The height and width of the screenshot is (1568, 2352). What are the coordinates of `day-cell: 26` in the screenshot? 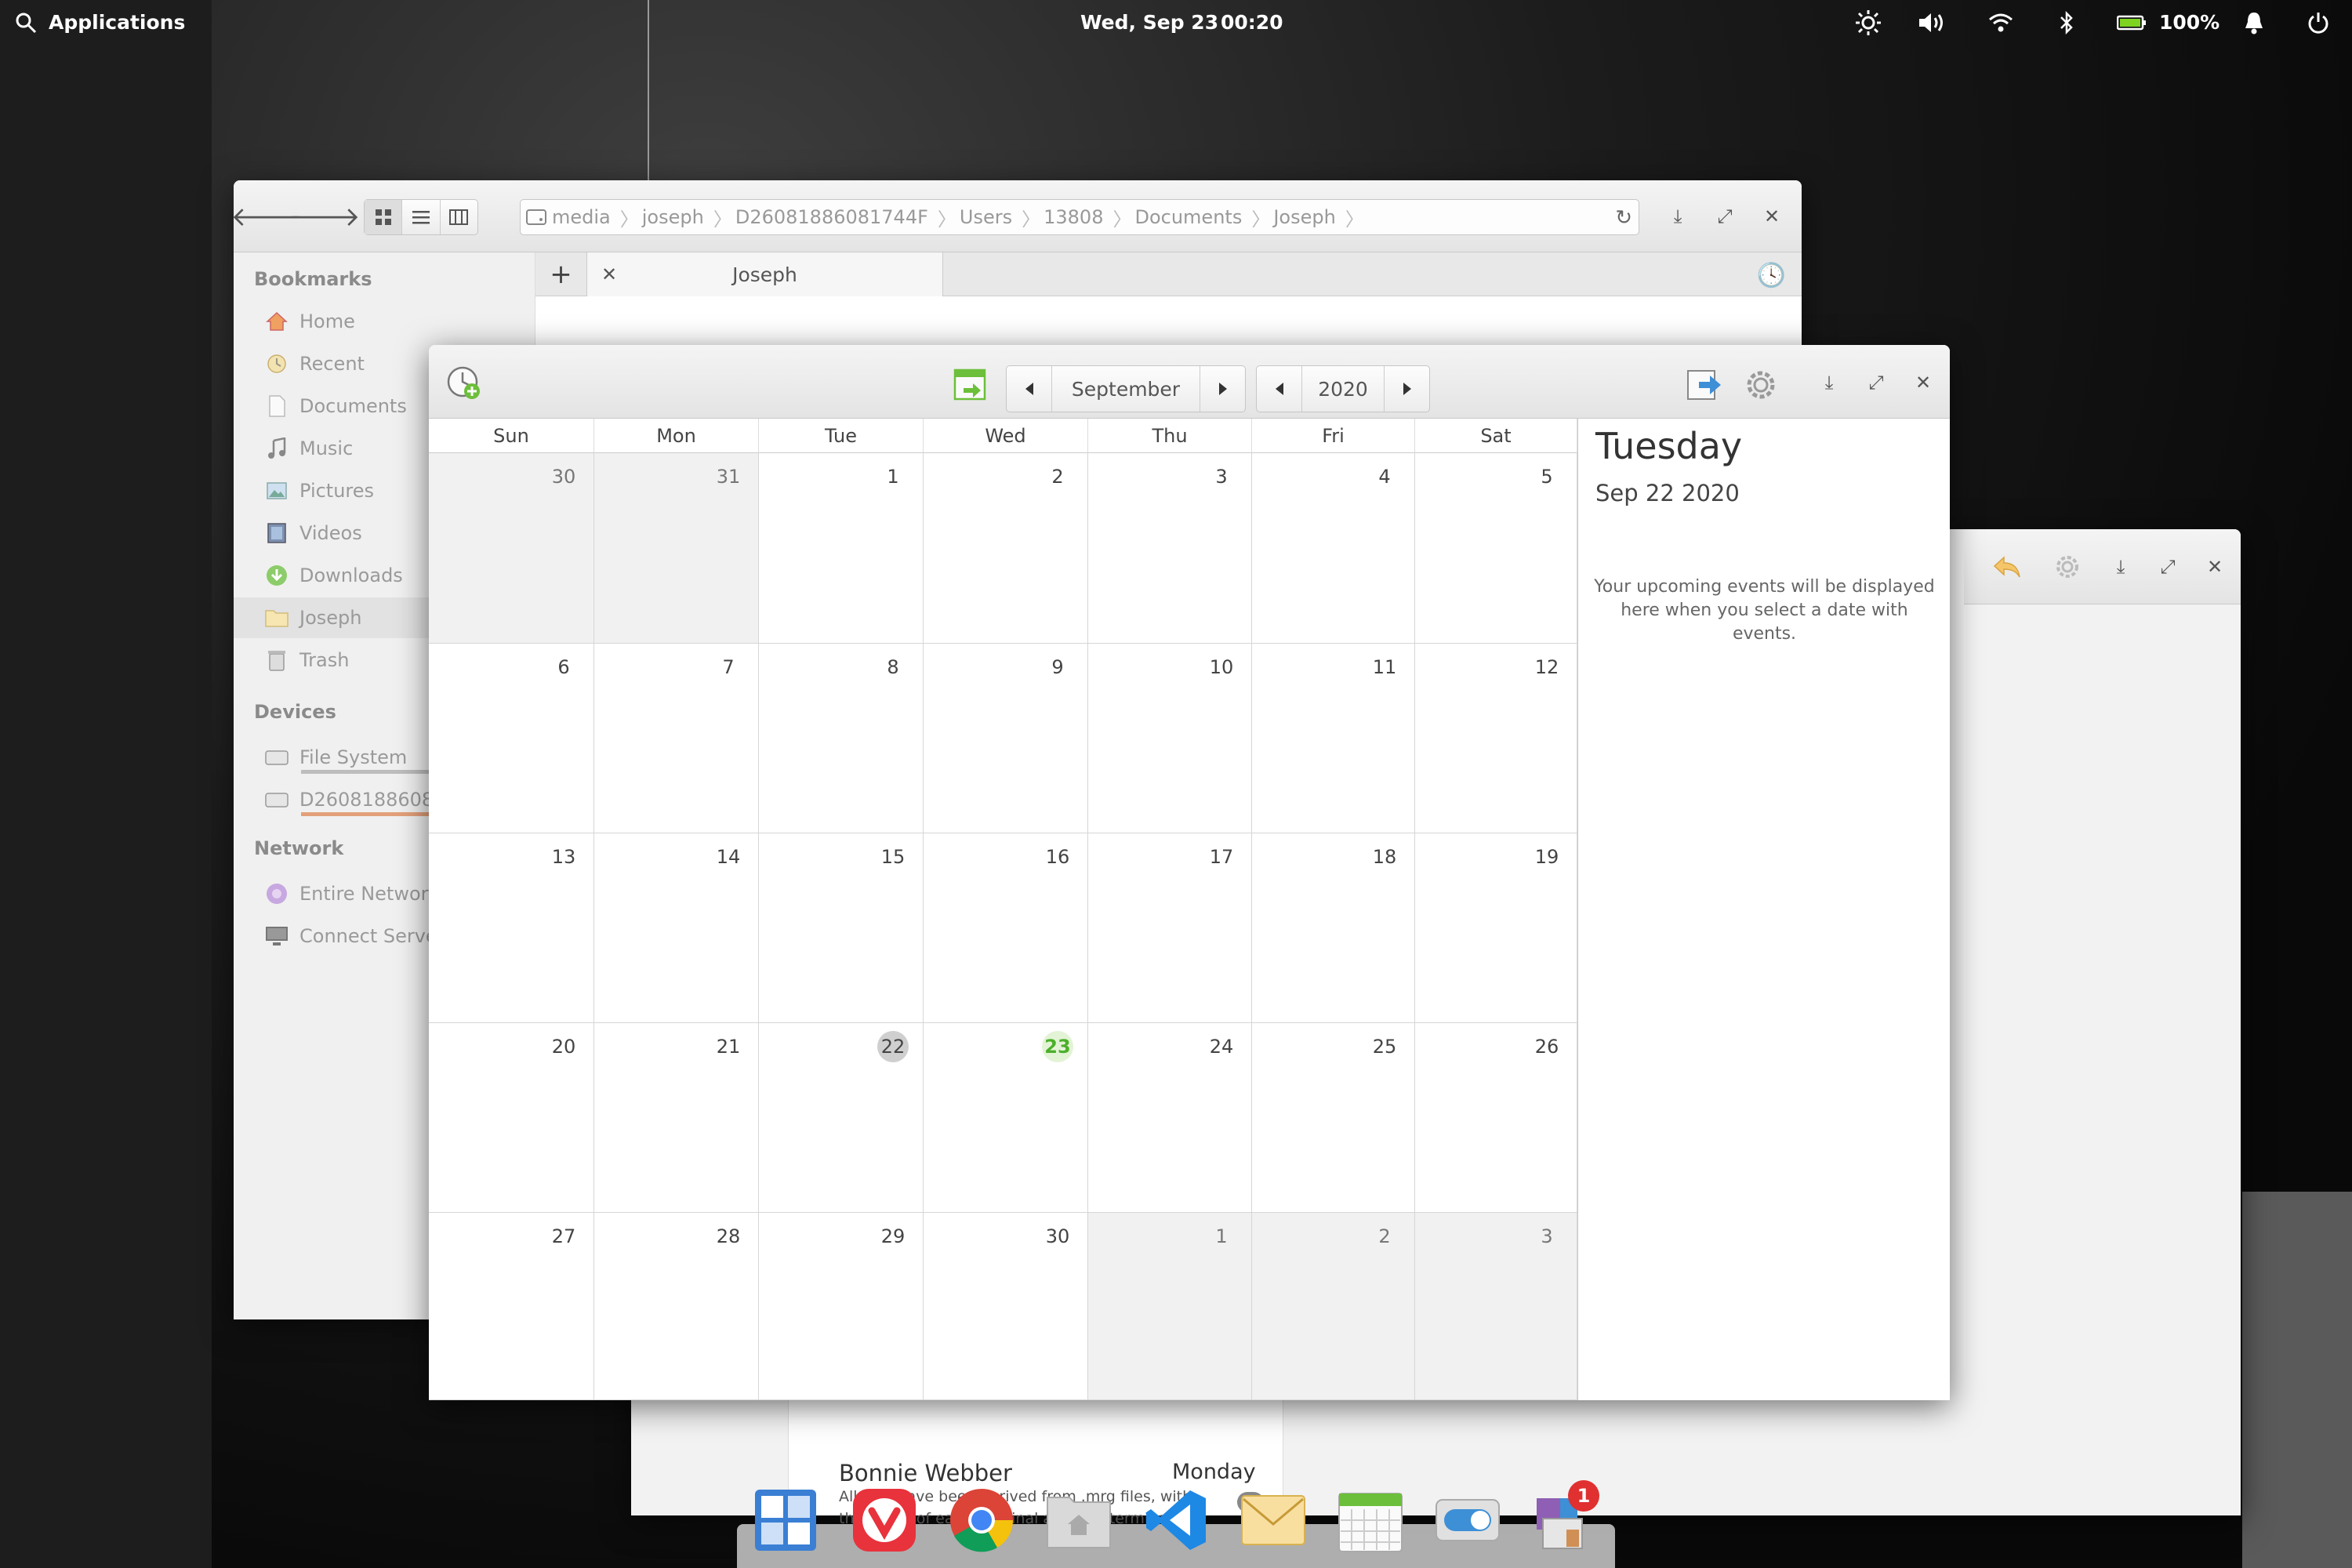 It's located at (1496, 1118).